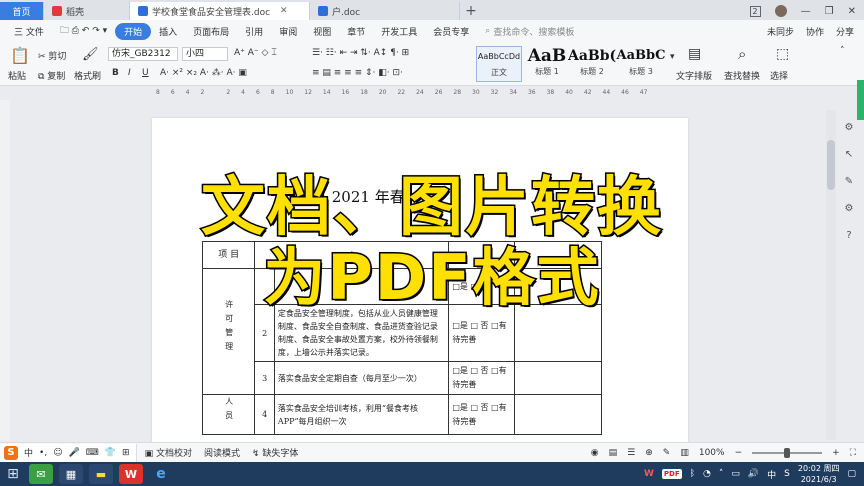 This screenshot has width=864, height=486. Describe the element at coordinates (849, 154) in the screenshot. I see `pointer-icon: ↖` at that location.